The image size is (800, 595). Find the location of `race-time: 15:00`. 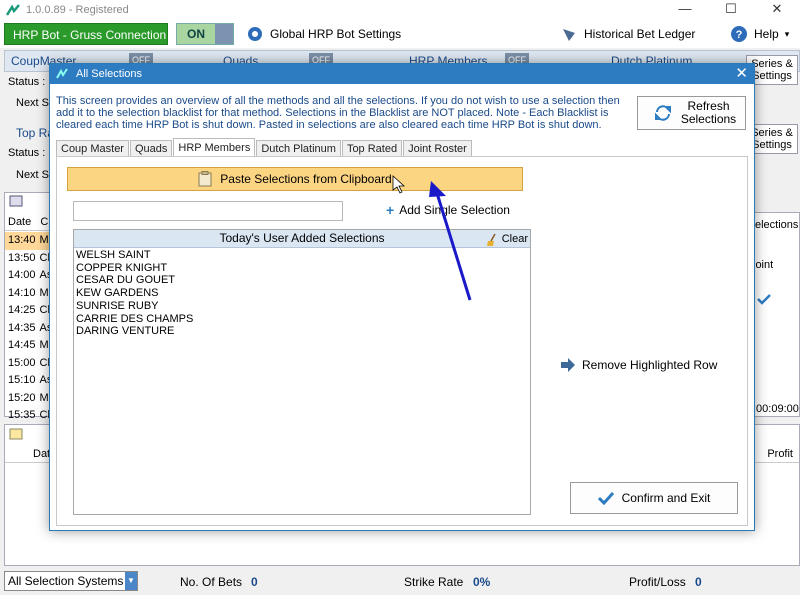

race-time: 15:00 is located at coordinates (22, 362).